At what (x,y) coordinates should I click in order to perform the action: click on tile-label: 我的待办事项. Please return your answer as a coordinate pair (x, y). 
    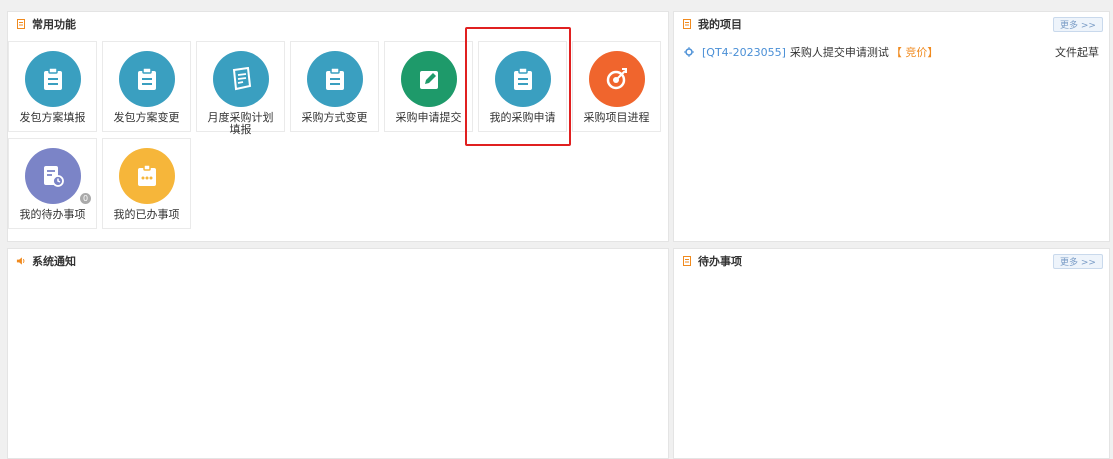
    Looking at the image, I should click on (52, 214).